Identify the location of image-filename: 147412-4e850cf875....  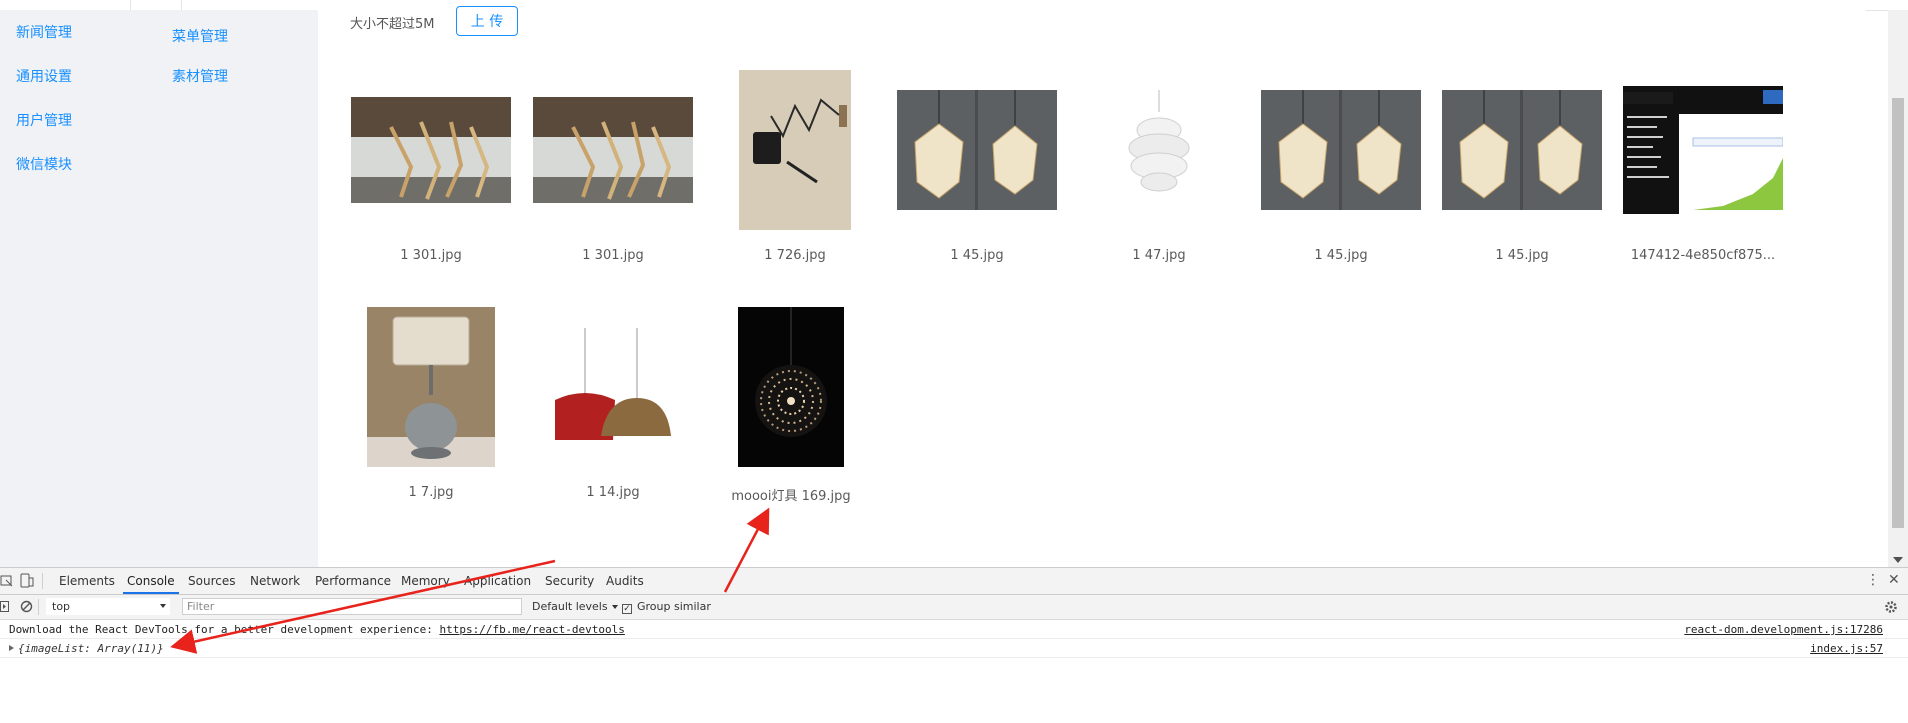
(1703, 255).